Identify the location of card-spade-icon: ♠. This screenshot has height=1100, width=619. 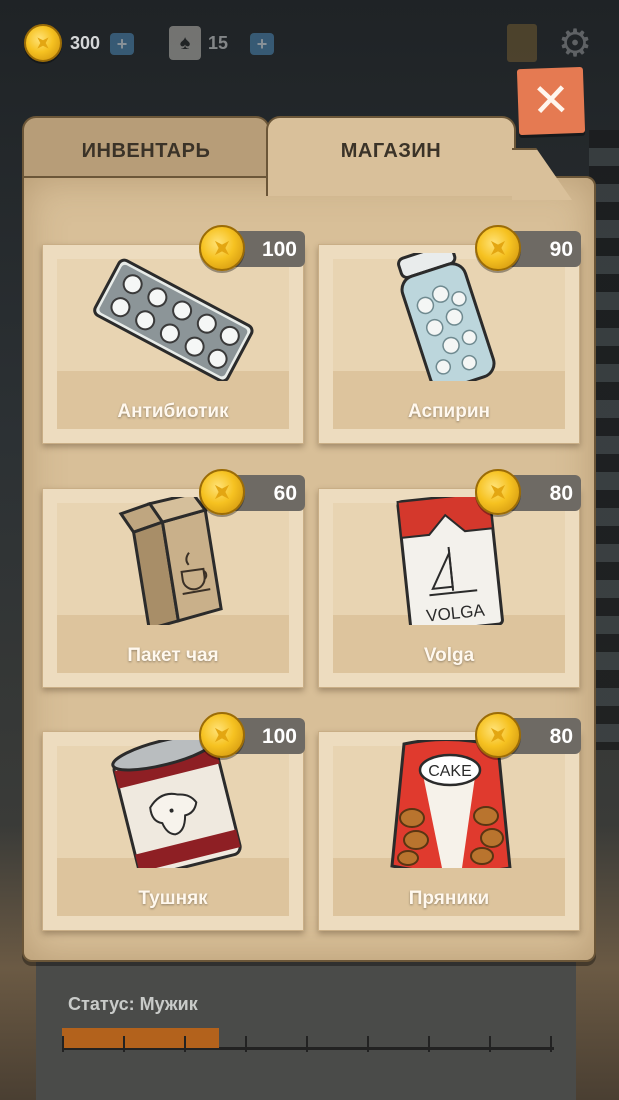
(185, 43).